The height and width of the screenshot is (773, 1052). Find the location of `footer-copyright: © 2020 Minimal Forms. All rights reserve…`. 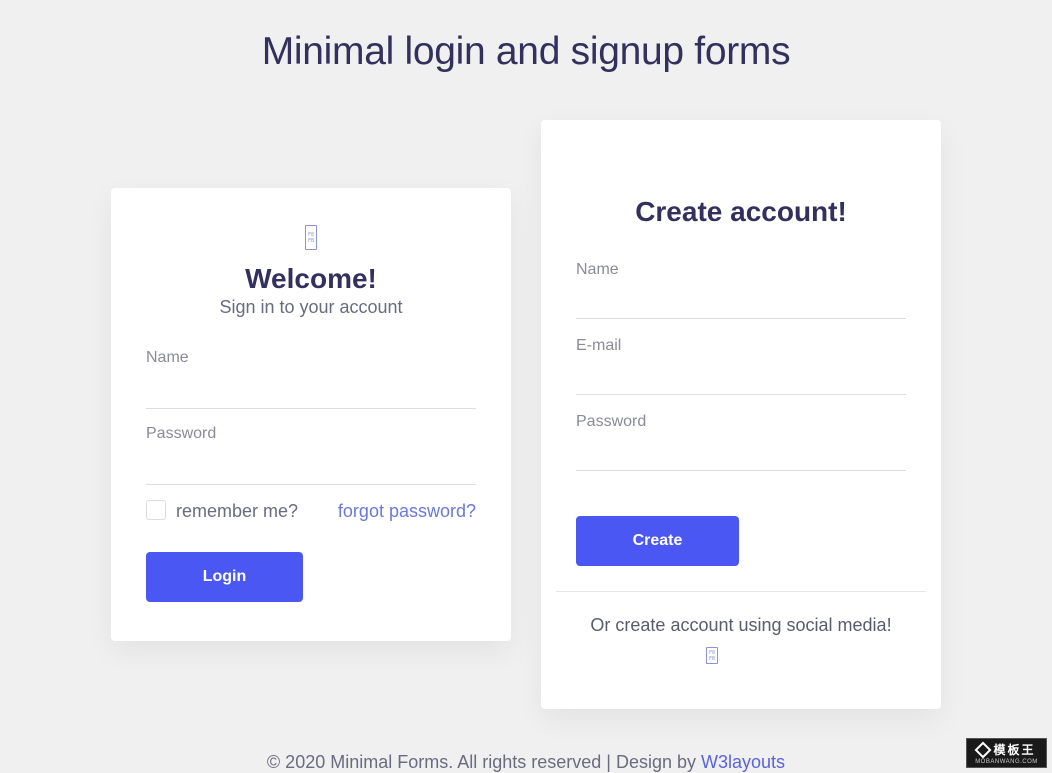

footer-copyright: © 2020 Minimal Forms. All rights reserve… is located at coordinates (484, 762).